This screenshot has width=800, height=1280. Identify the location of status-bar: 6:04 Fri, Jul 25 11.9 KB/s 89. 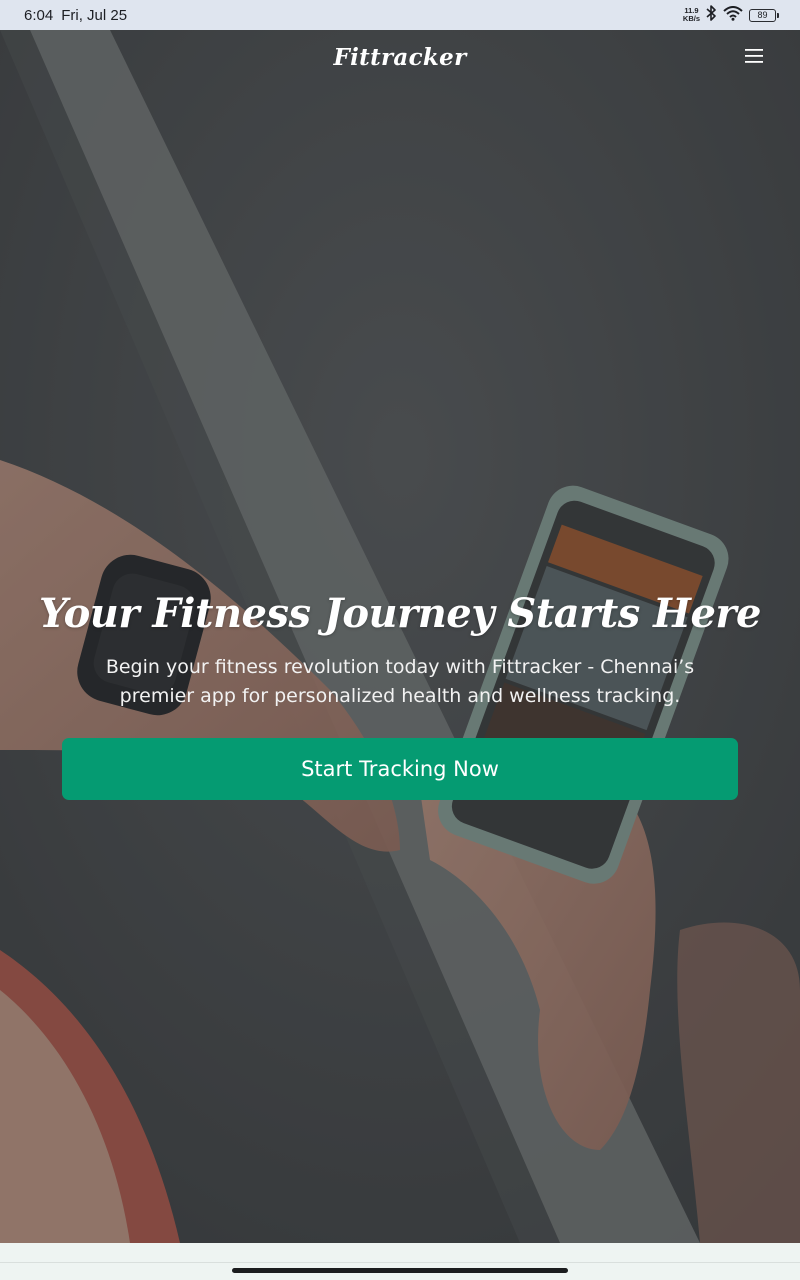
(400, 15).